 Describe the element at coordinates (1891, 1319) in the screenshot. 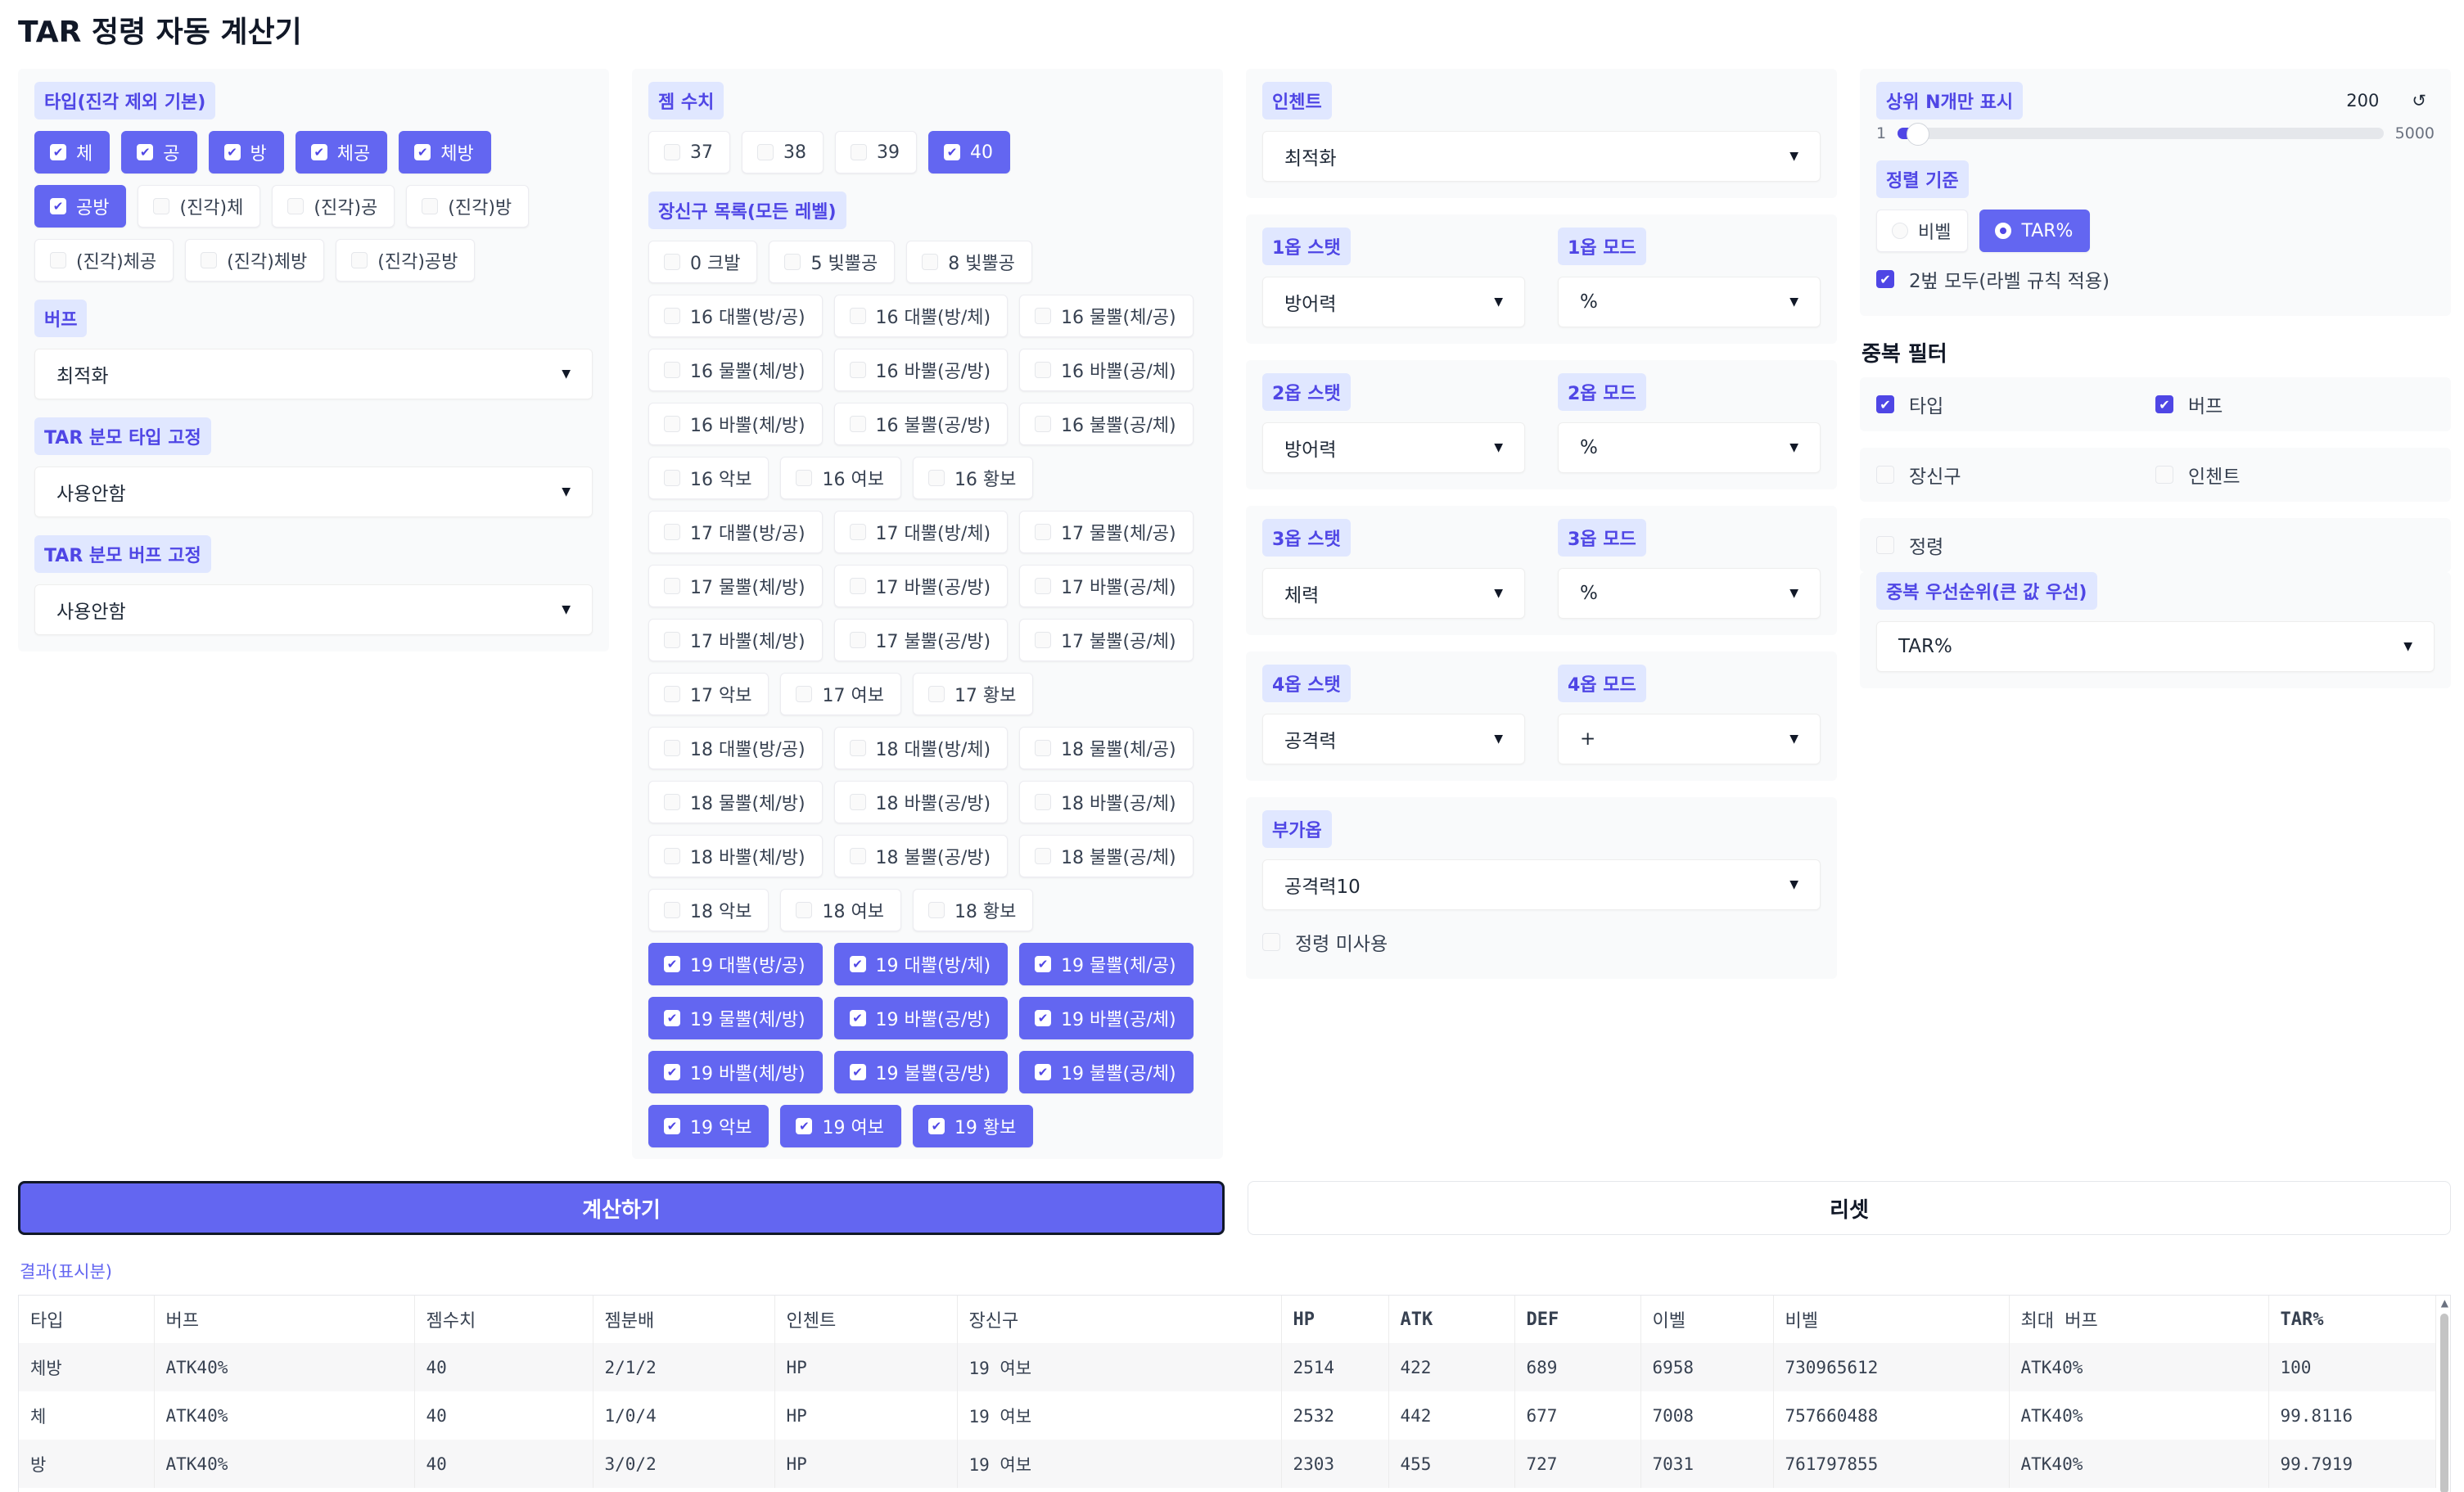

I see `column-header: 비벨` at that location.